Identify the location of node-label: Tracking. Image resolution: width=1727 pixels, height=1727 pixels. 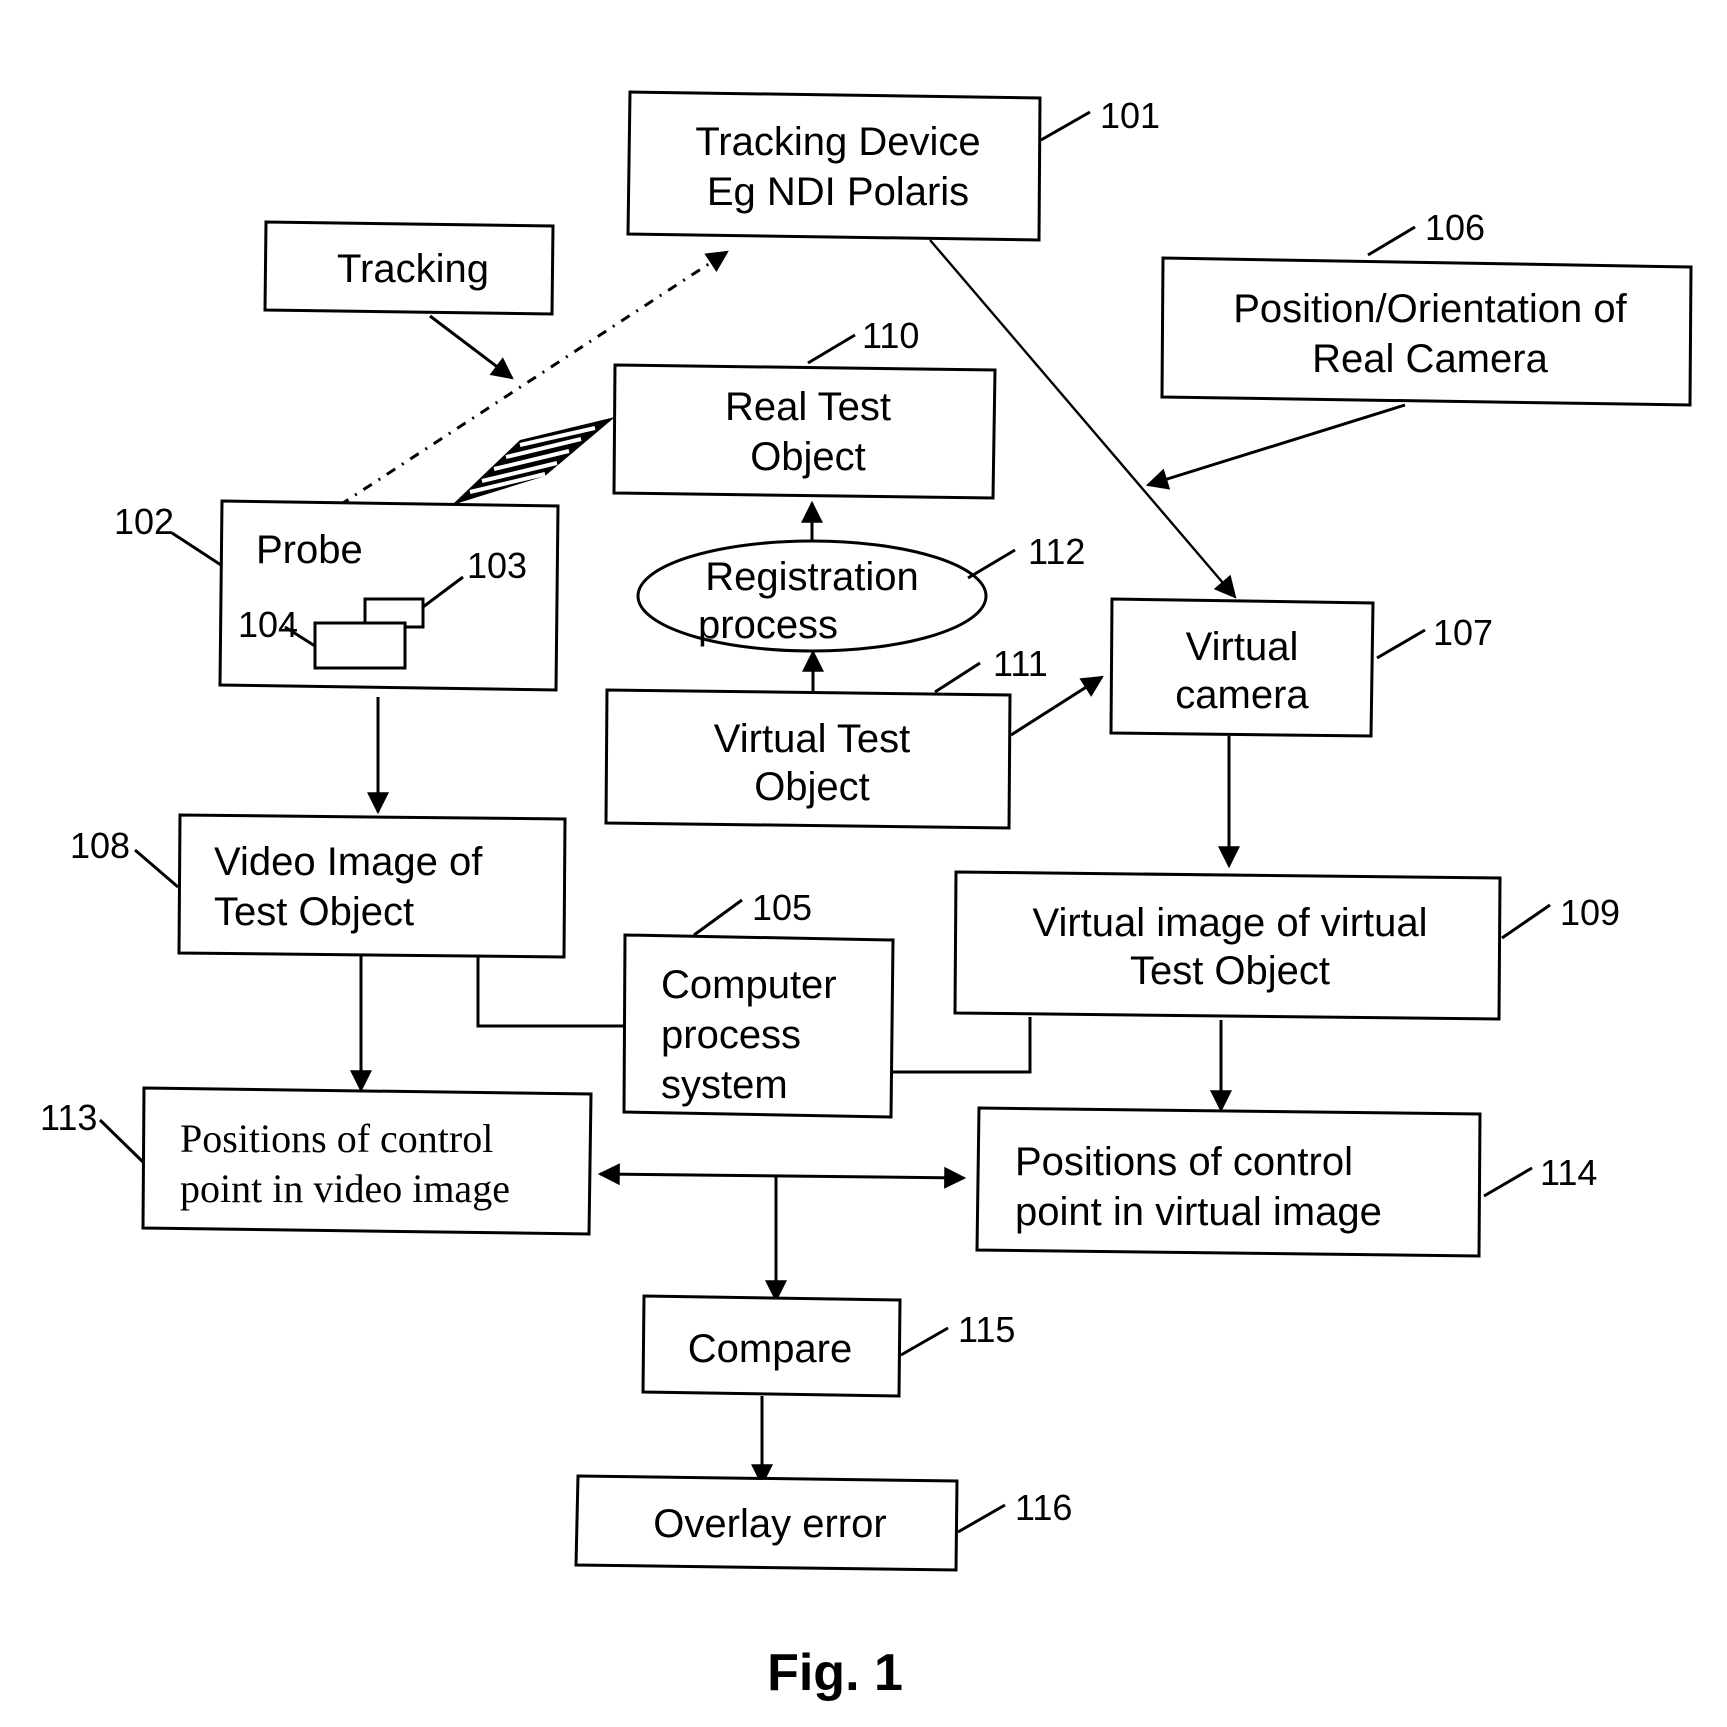
(413, 269).